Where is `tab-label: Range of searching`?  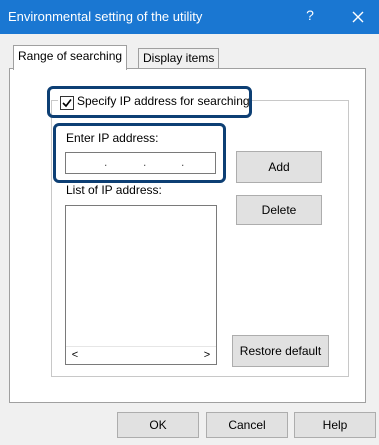
tab-label: Range of searching is located at coordinates (70, 56).